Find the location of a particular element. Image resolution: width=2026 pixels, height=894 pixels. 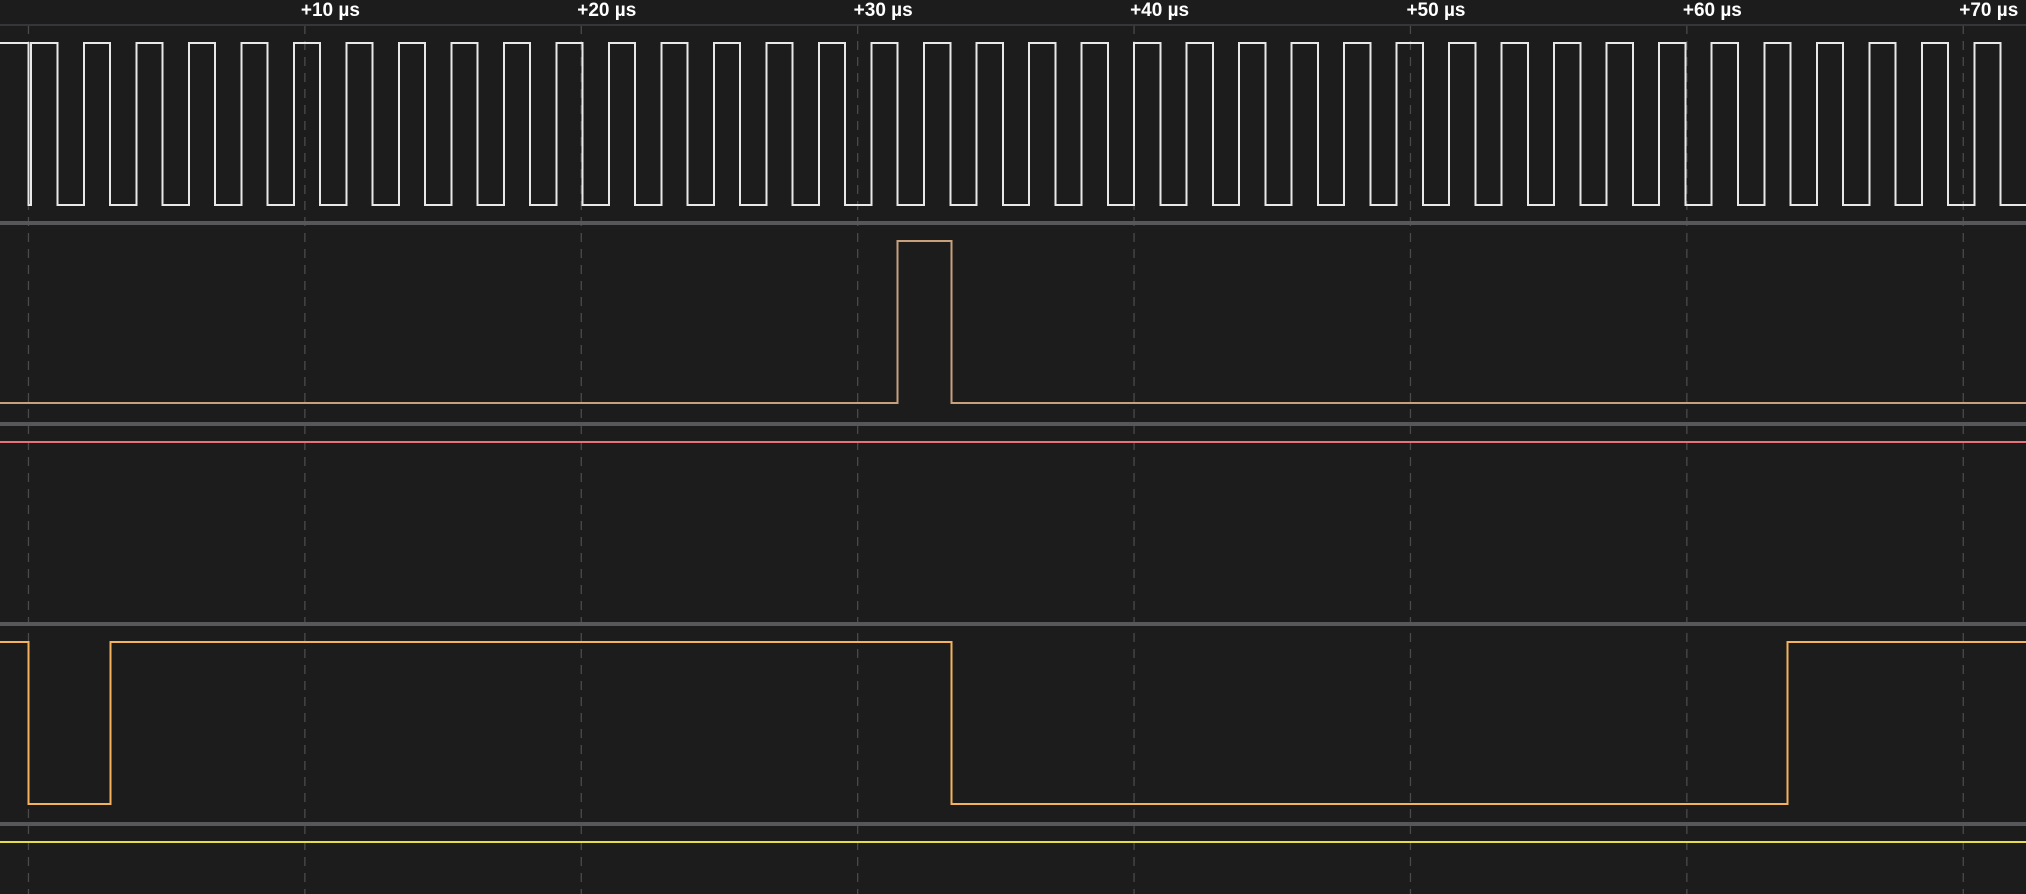

tick-label-5: +50 µs is located at coordinates (1435, 10).